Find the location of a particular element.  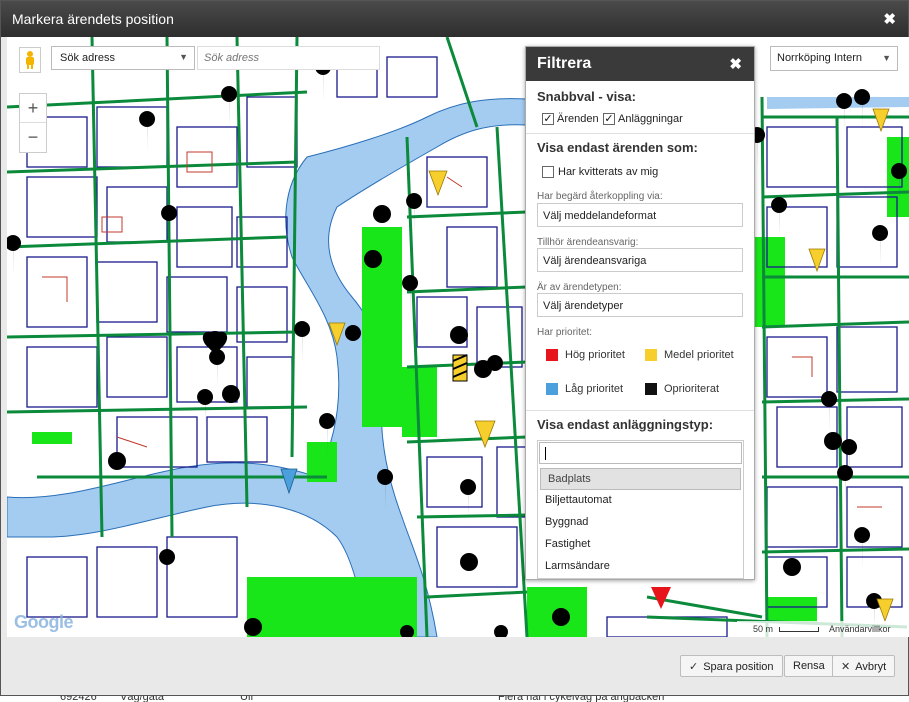

filter-header: Filtrera ✖ is located at coordinates (640, 64).